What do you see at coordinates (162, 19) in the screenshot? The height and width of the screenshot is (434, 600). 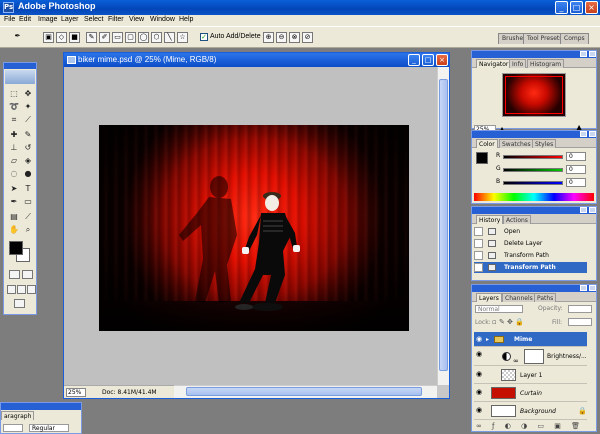 I see `menu-window: Window` at bounding box center [162, 19].